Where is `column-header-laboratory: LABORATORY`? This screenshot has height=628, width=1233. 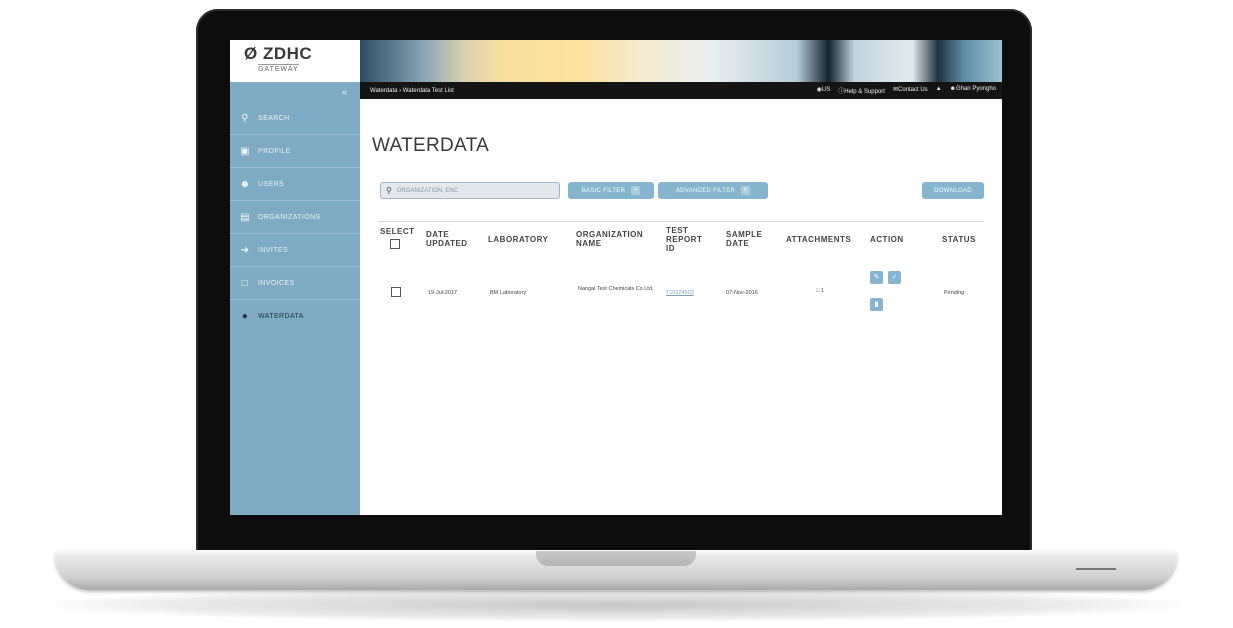
column-header-laboratory: LABORATORY is located at coordinates (518, 239).